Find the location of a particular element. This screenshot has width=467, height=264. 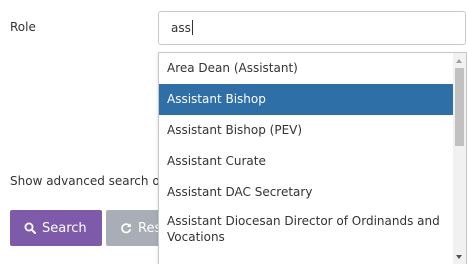

scrollbar-thumb is located at coordinates (459, 107).